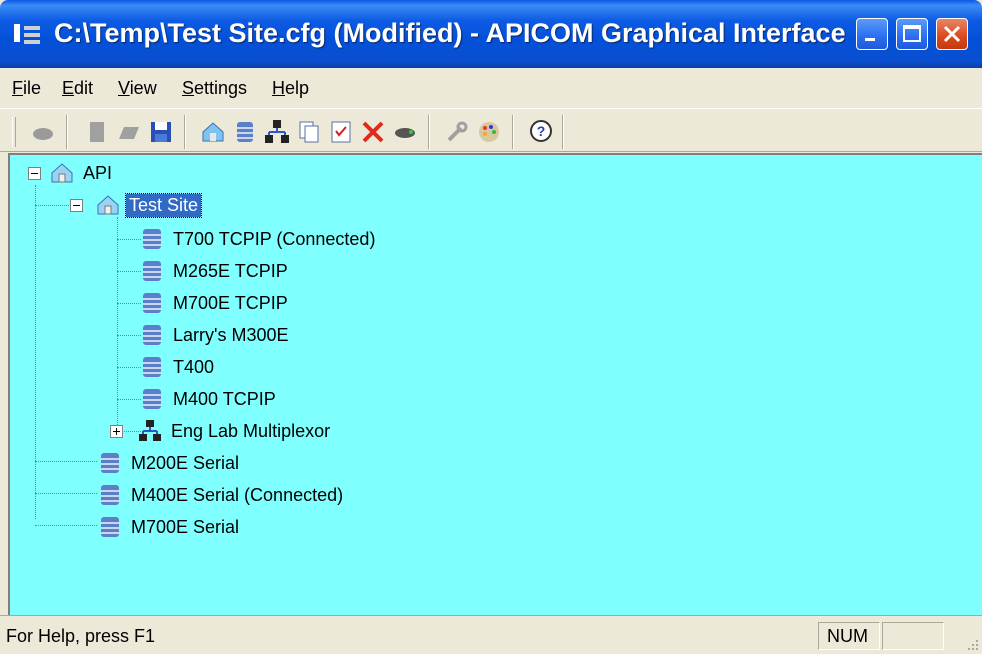 The height and width of the screenshot is (654, 982). What do you see at coordinates (194, 366) in the screenshot?
I see `tree-node-label: T400` at bounding box center [194, 366].